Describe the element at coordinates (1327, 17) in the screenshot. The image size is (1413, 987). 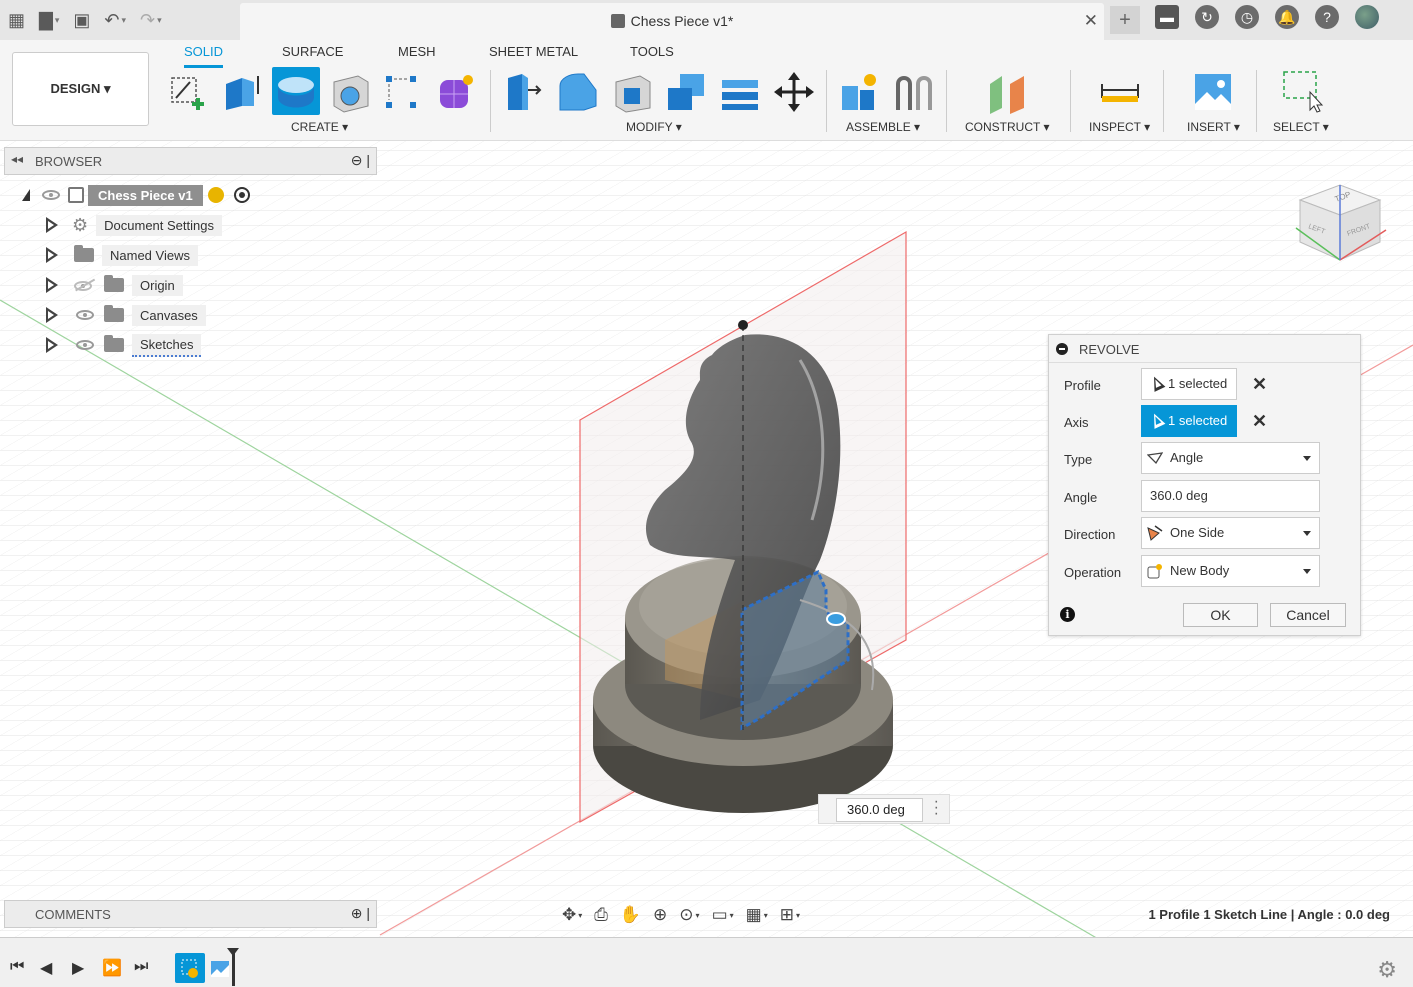
I see `help-icon: ?` at that location.